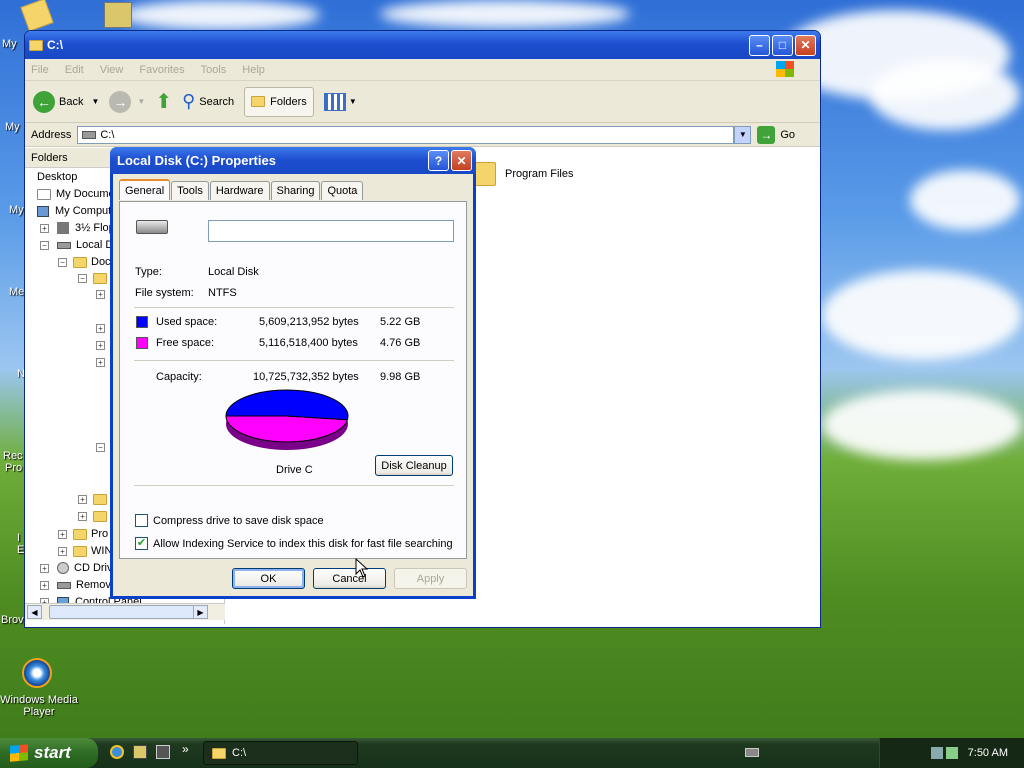 The height and width of the screenshot is (768, 1024). Describe the element at coordinates (280, 753) in the screenshot. I see `taskbar-item-explorer: C:\` at that location.